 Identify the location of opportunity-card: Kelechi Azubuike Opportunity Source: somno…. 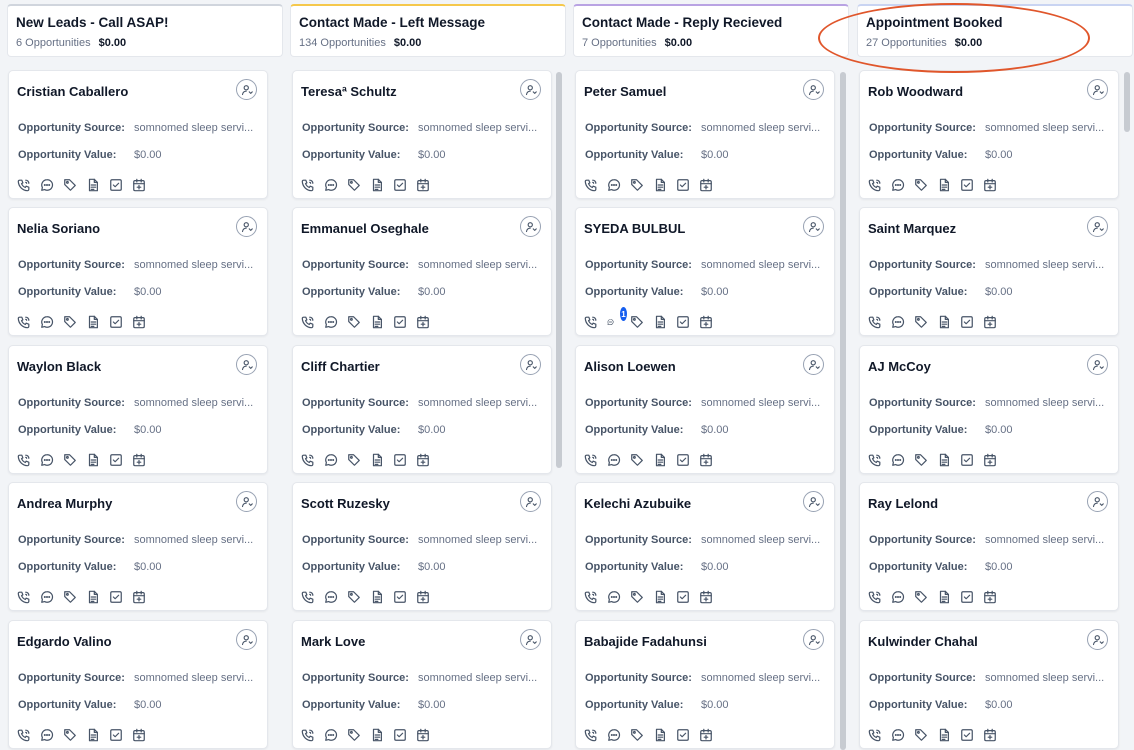
(705, 546).